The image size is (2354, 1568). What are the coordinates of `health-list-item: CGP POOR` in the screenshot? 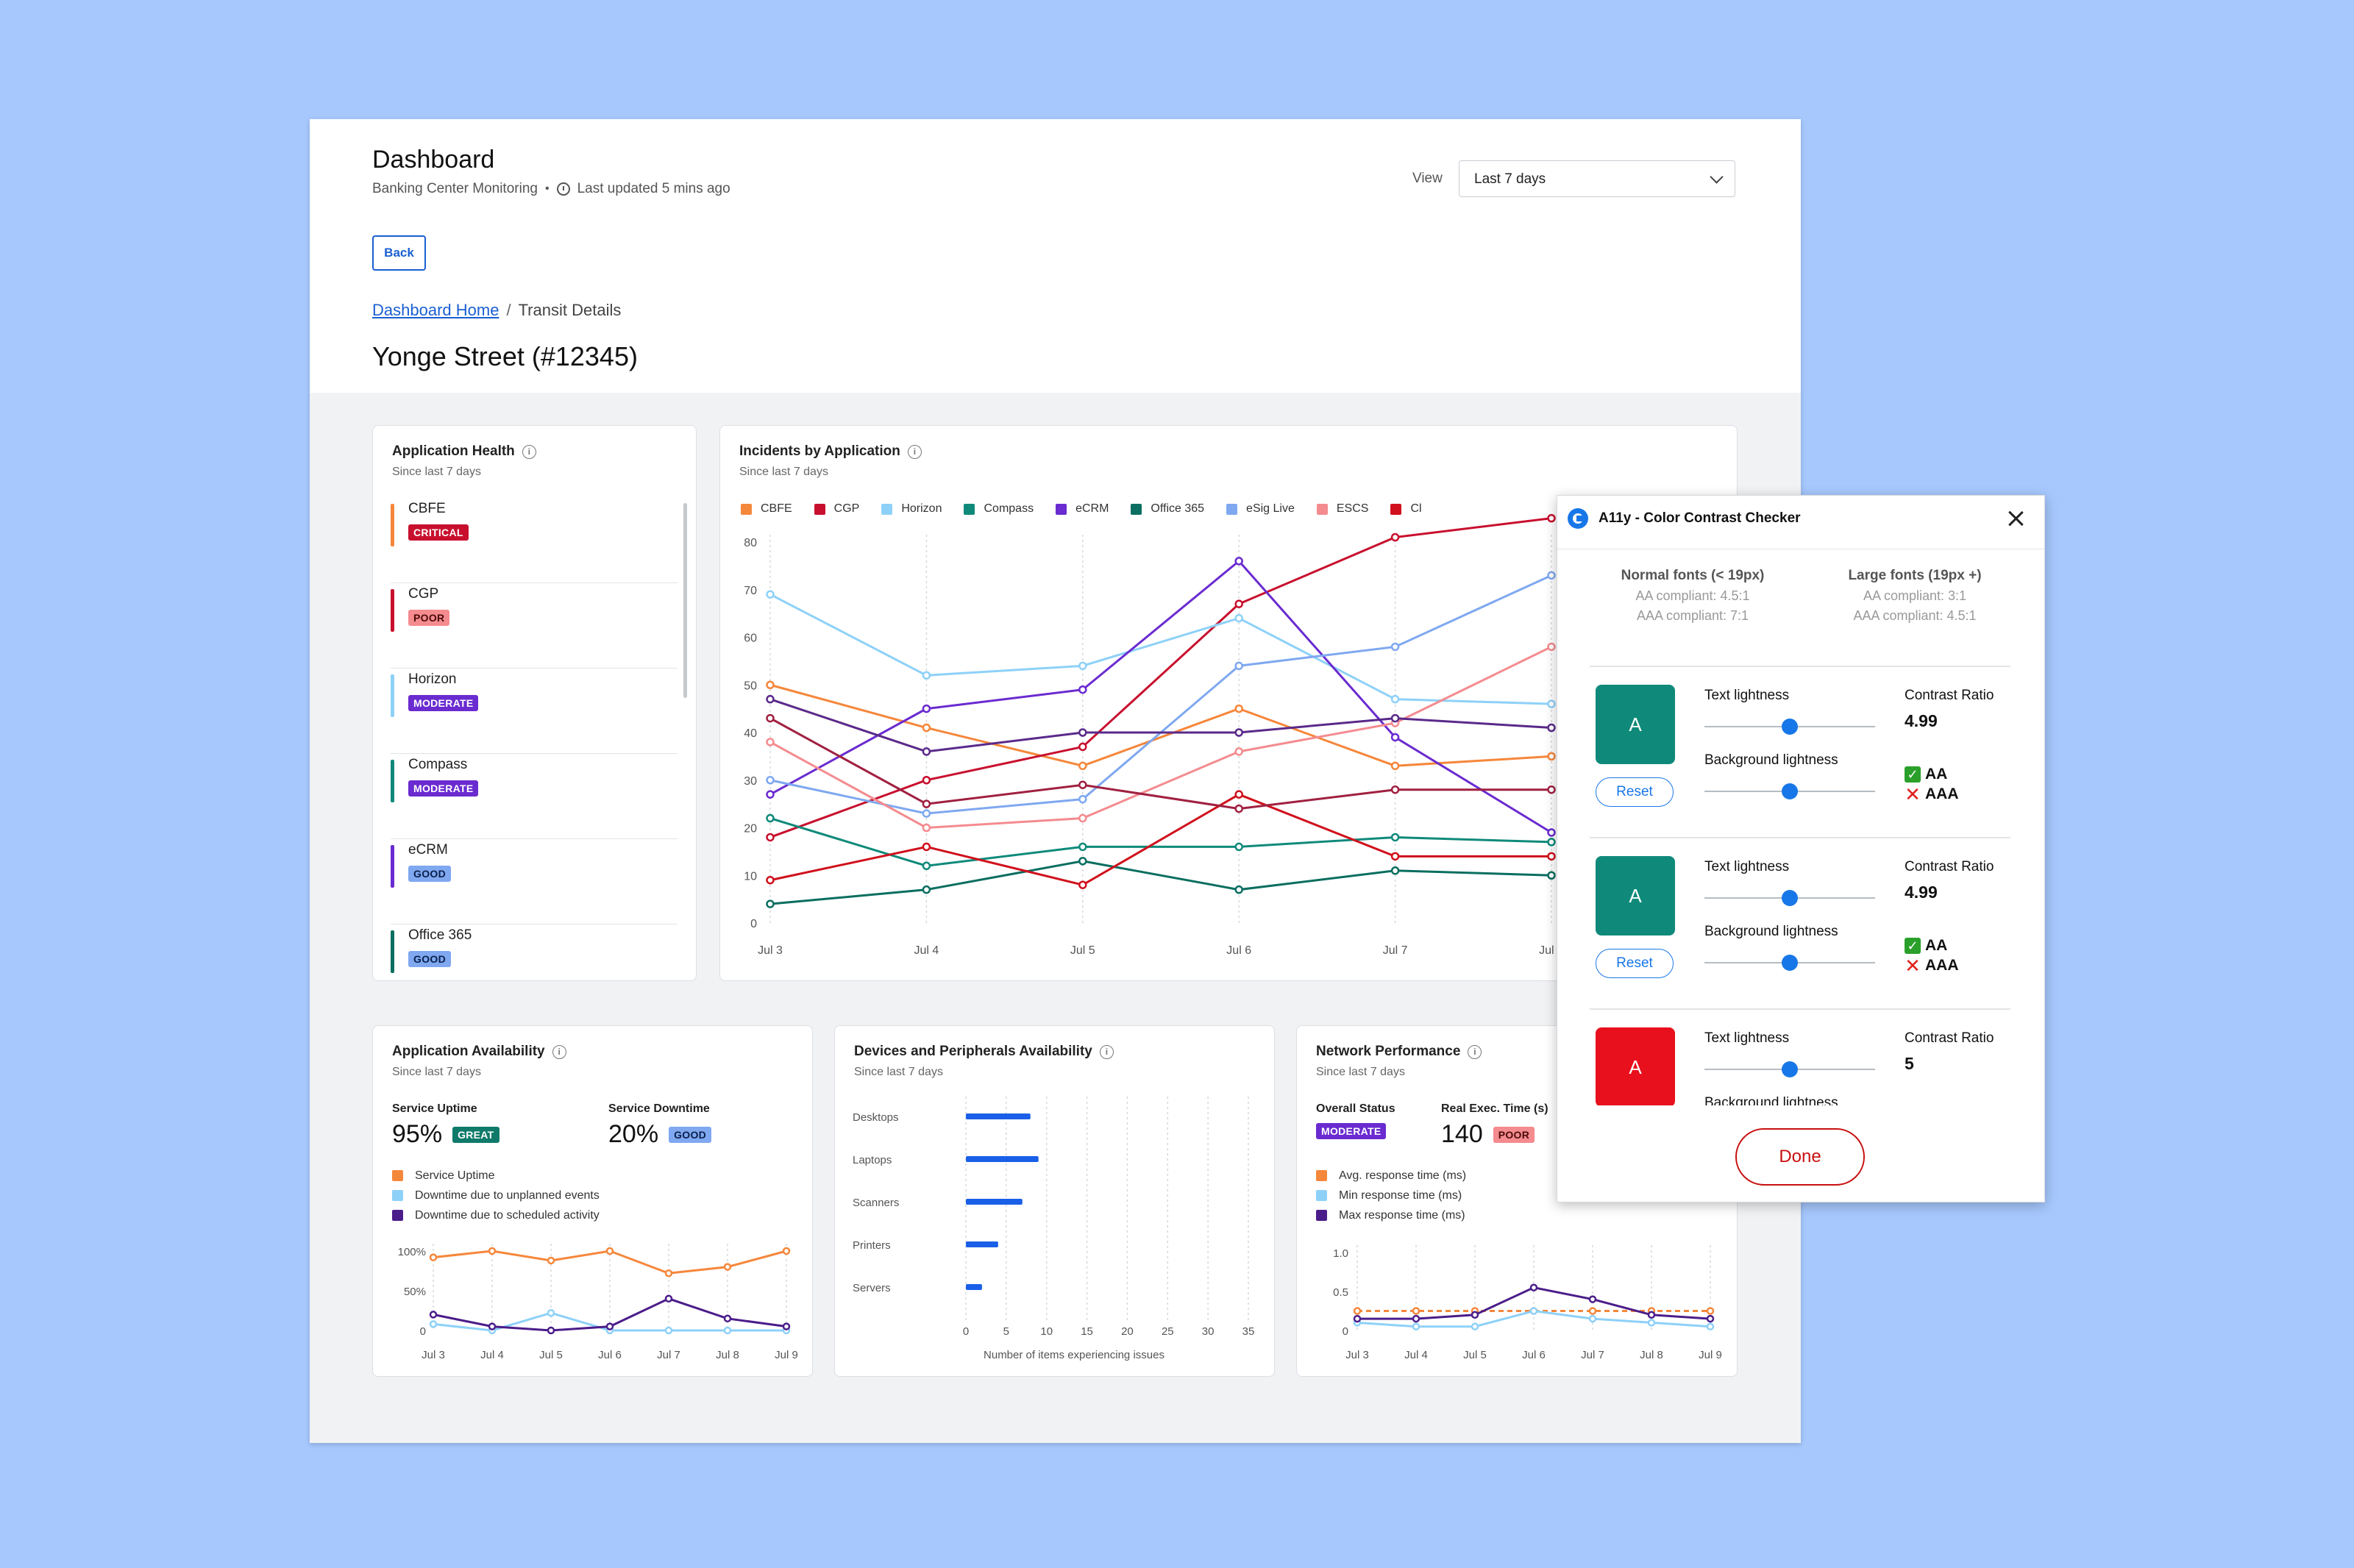 It's located at (534, 626).